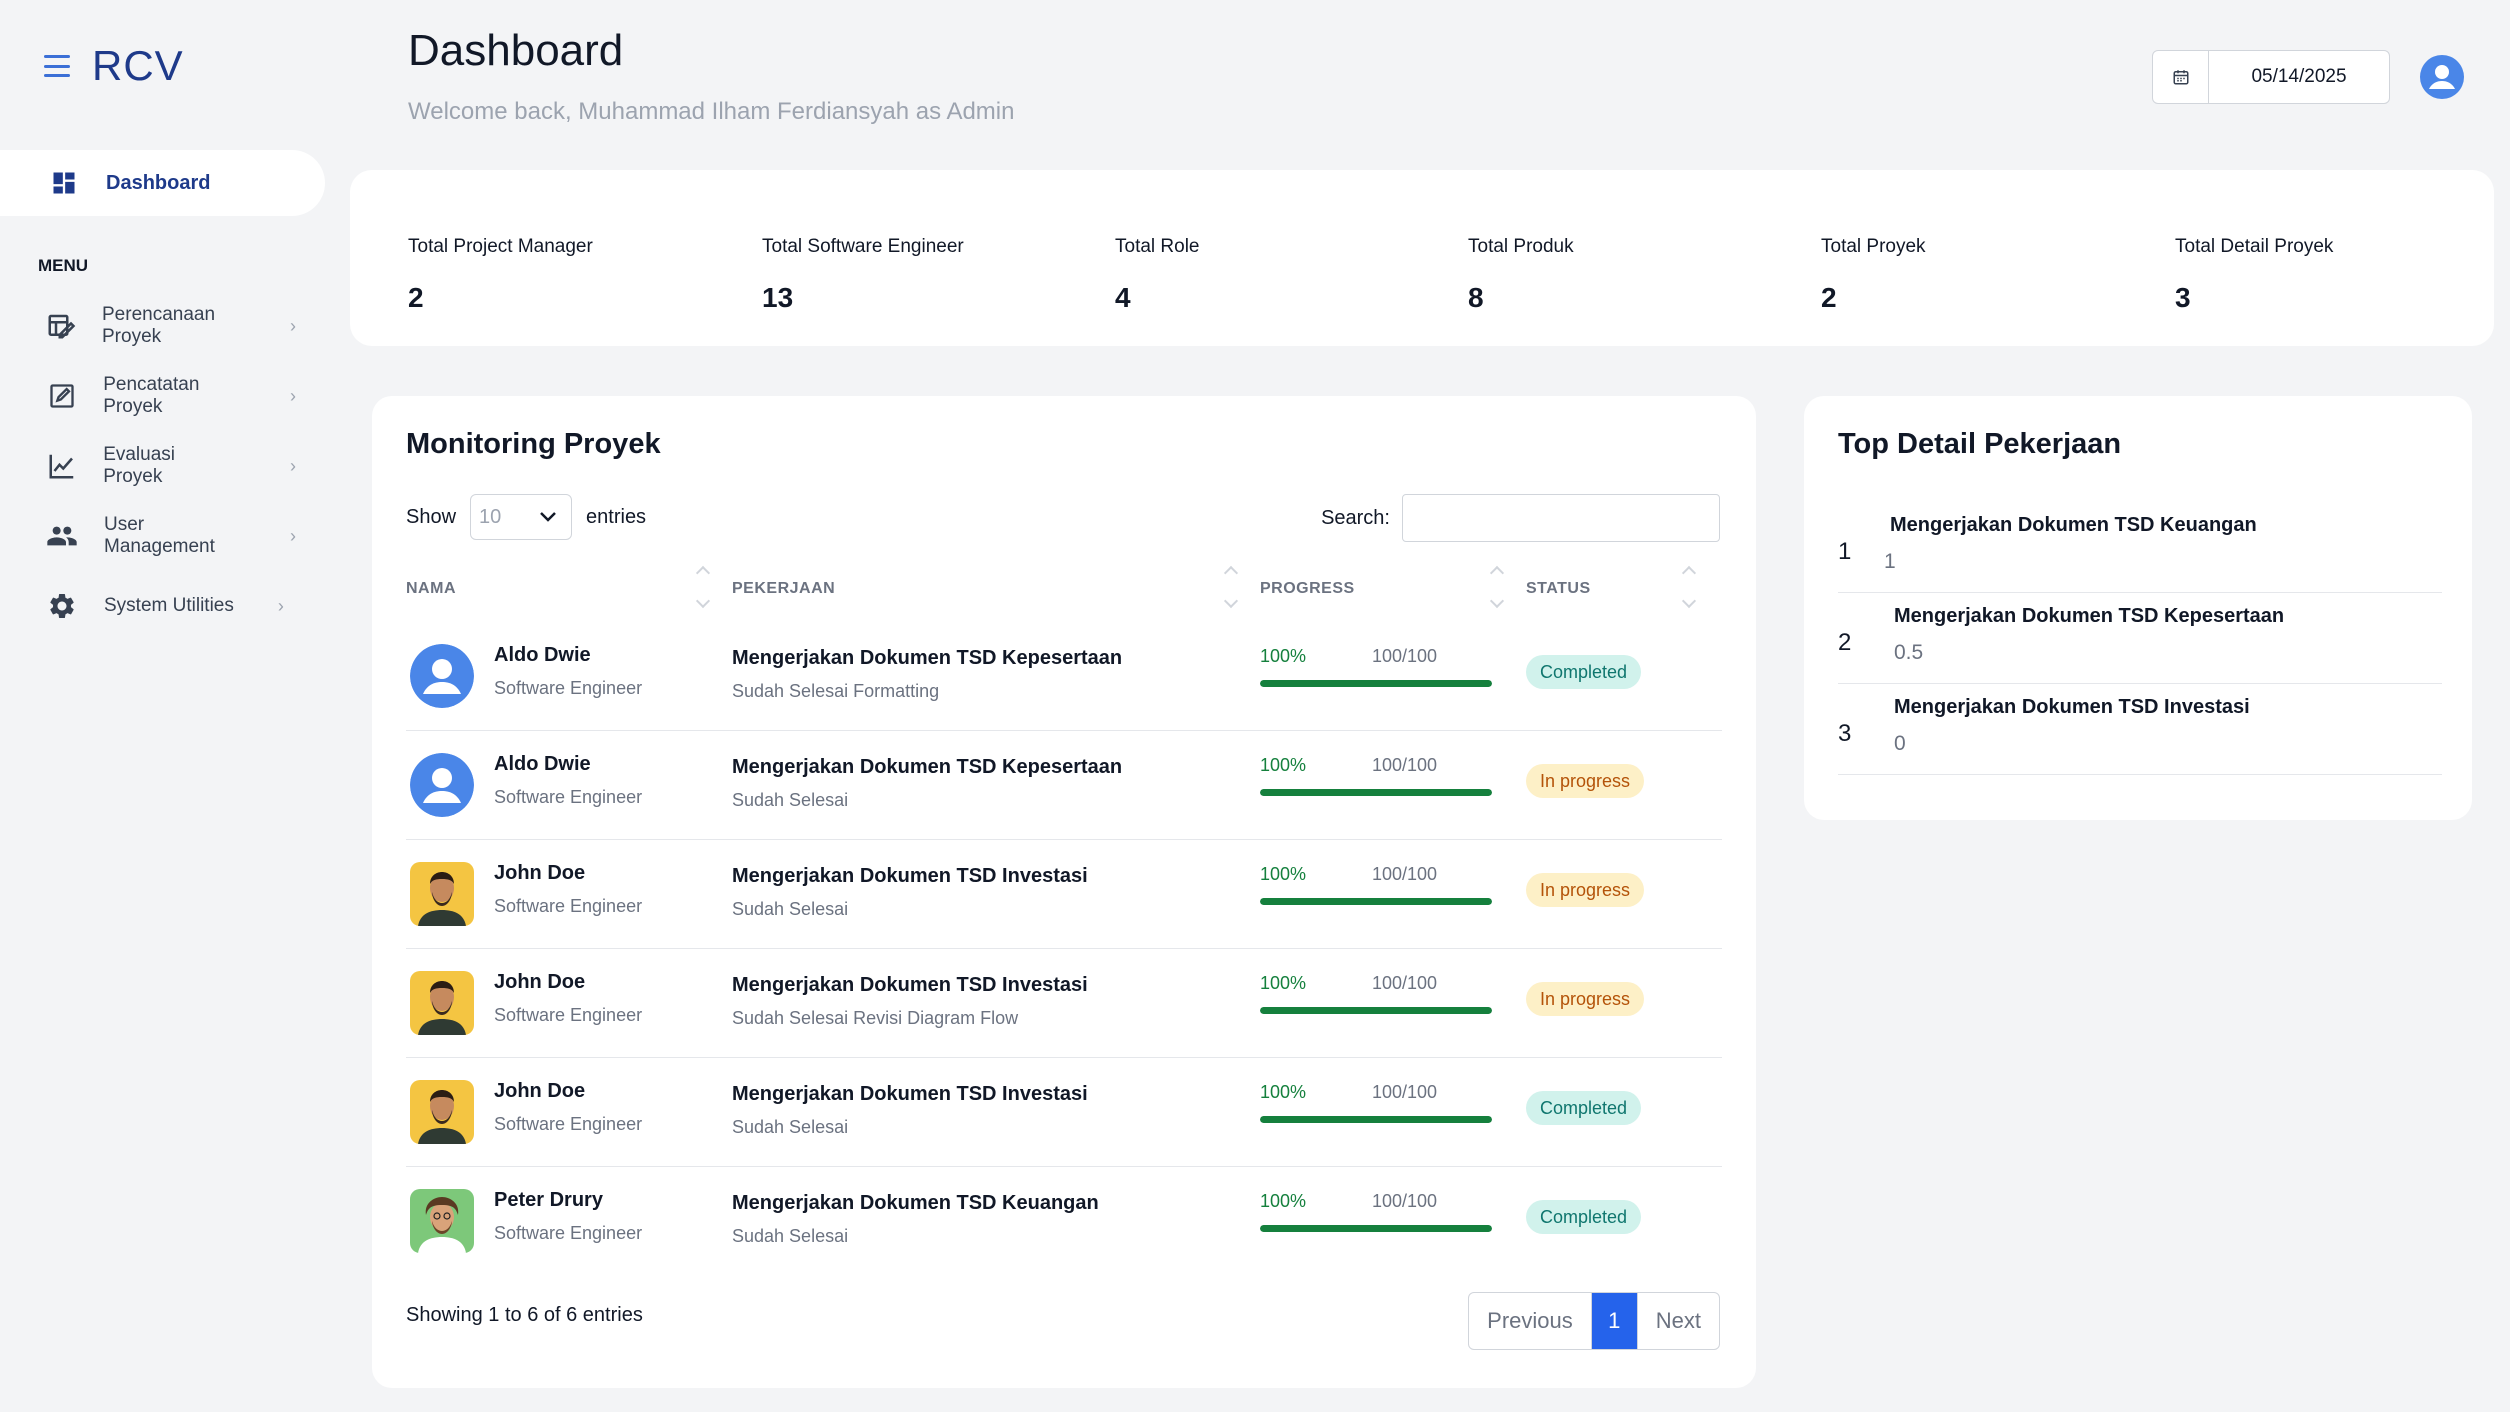  I want to click on list-item-rank: 2, so click(1845, 642).